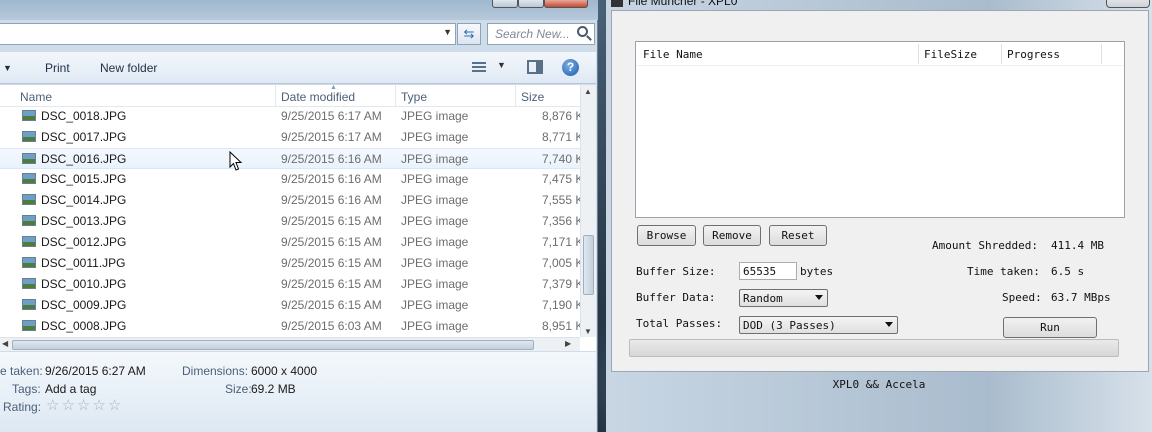 The image size is (1152, 432). I want to click on browse-button: Browse, so click(666, 235).